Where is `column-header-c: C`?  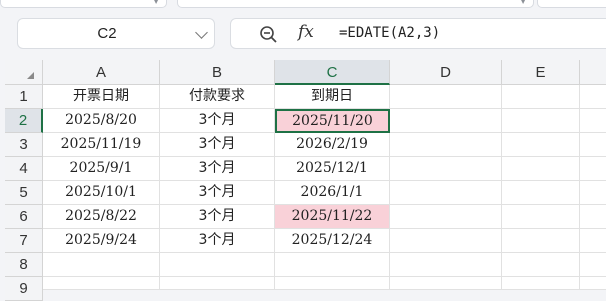 column-header-c: C is located at coordinates (332, 72).